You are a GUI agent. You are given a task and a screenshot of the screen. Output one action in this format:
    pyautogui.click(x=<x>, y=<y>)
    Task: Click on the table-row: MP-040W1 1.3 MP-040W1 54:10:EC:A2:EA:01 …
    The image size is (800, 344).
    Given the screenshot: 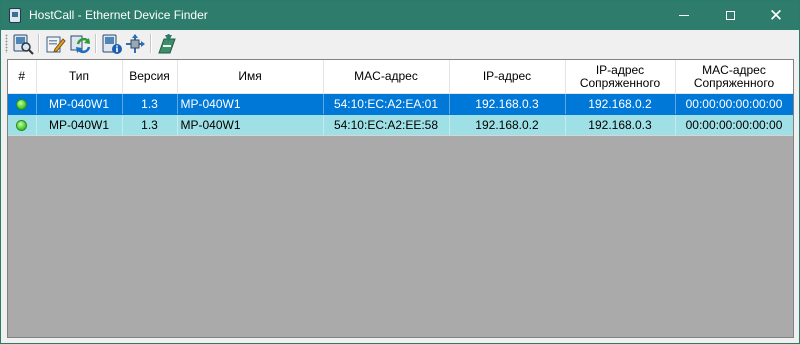 What is the action you would take?
    pyautogui.click(x=400, y=104)
    